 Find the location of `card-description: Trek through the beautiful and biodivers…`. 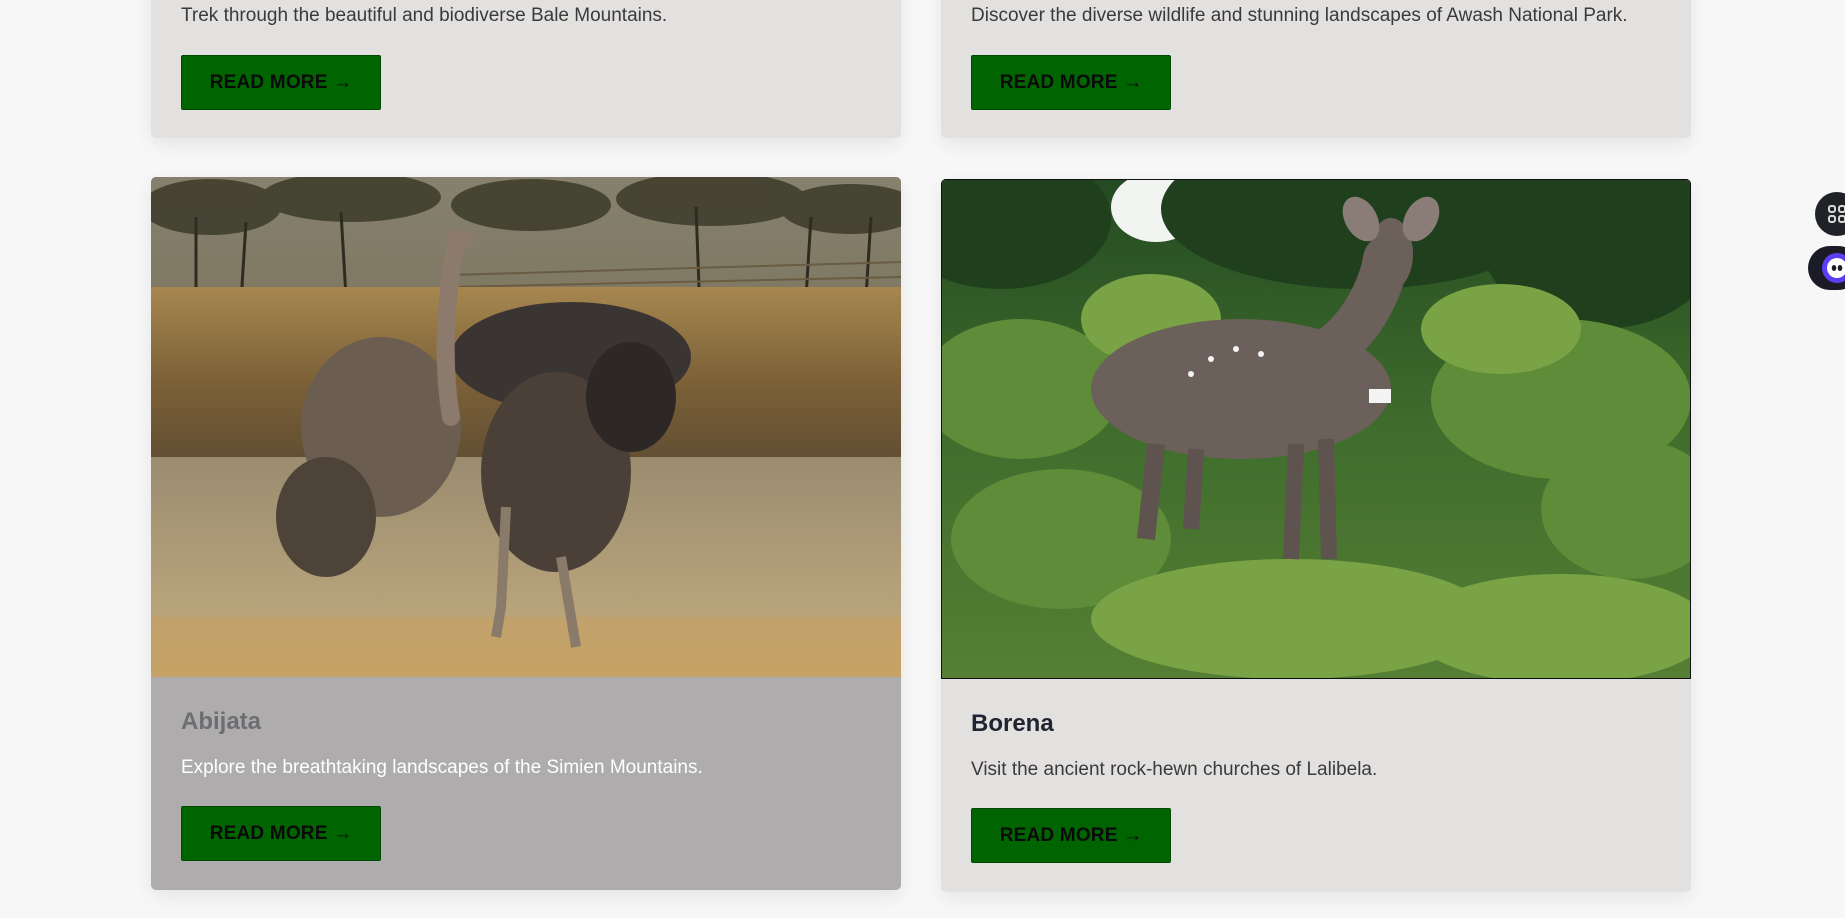

card-description: Trek through the beautiful and biodivers… is located at coordinates (424, 15).